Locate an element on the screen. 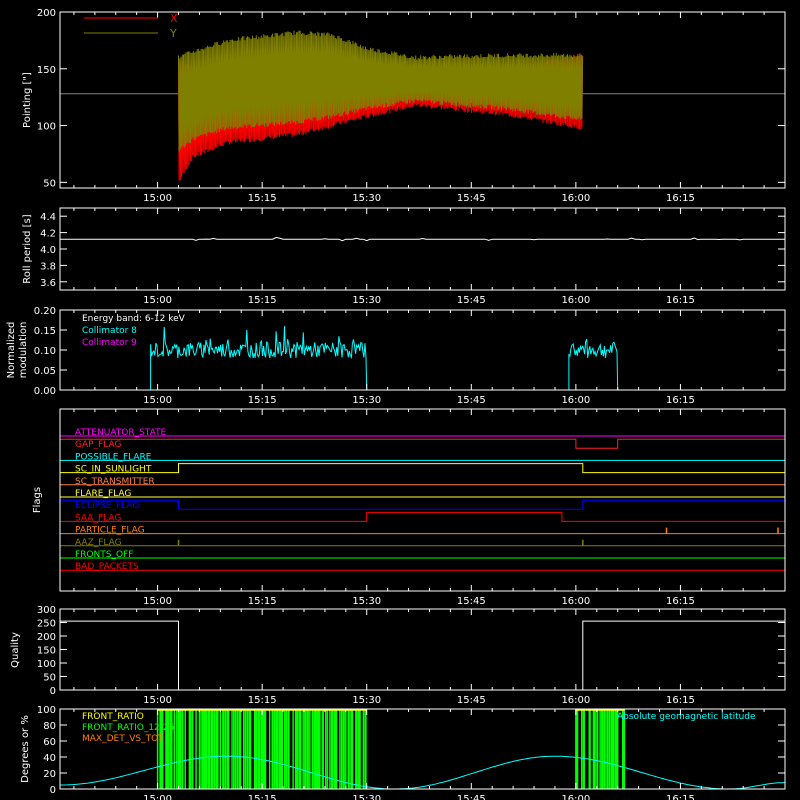 The height and width of the screenshot is (800, 800). legend-max-det-vs-tot: MAX_DET_VS_TOT is located at coordinates (123, 739).